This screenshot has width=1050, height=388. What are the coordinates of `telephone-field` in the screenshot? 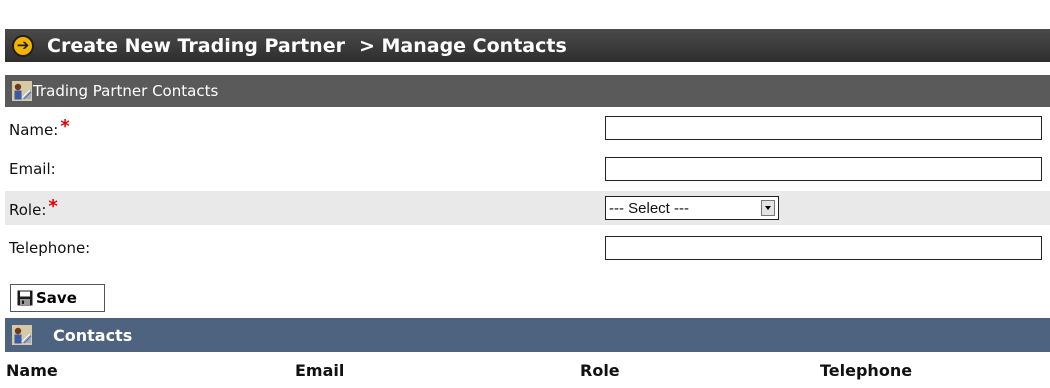 It's located at (823, 248).